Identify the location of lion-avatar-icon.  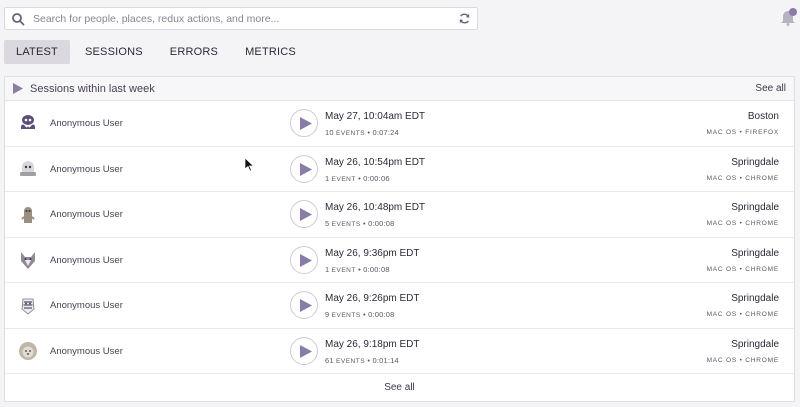
(28, 350).